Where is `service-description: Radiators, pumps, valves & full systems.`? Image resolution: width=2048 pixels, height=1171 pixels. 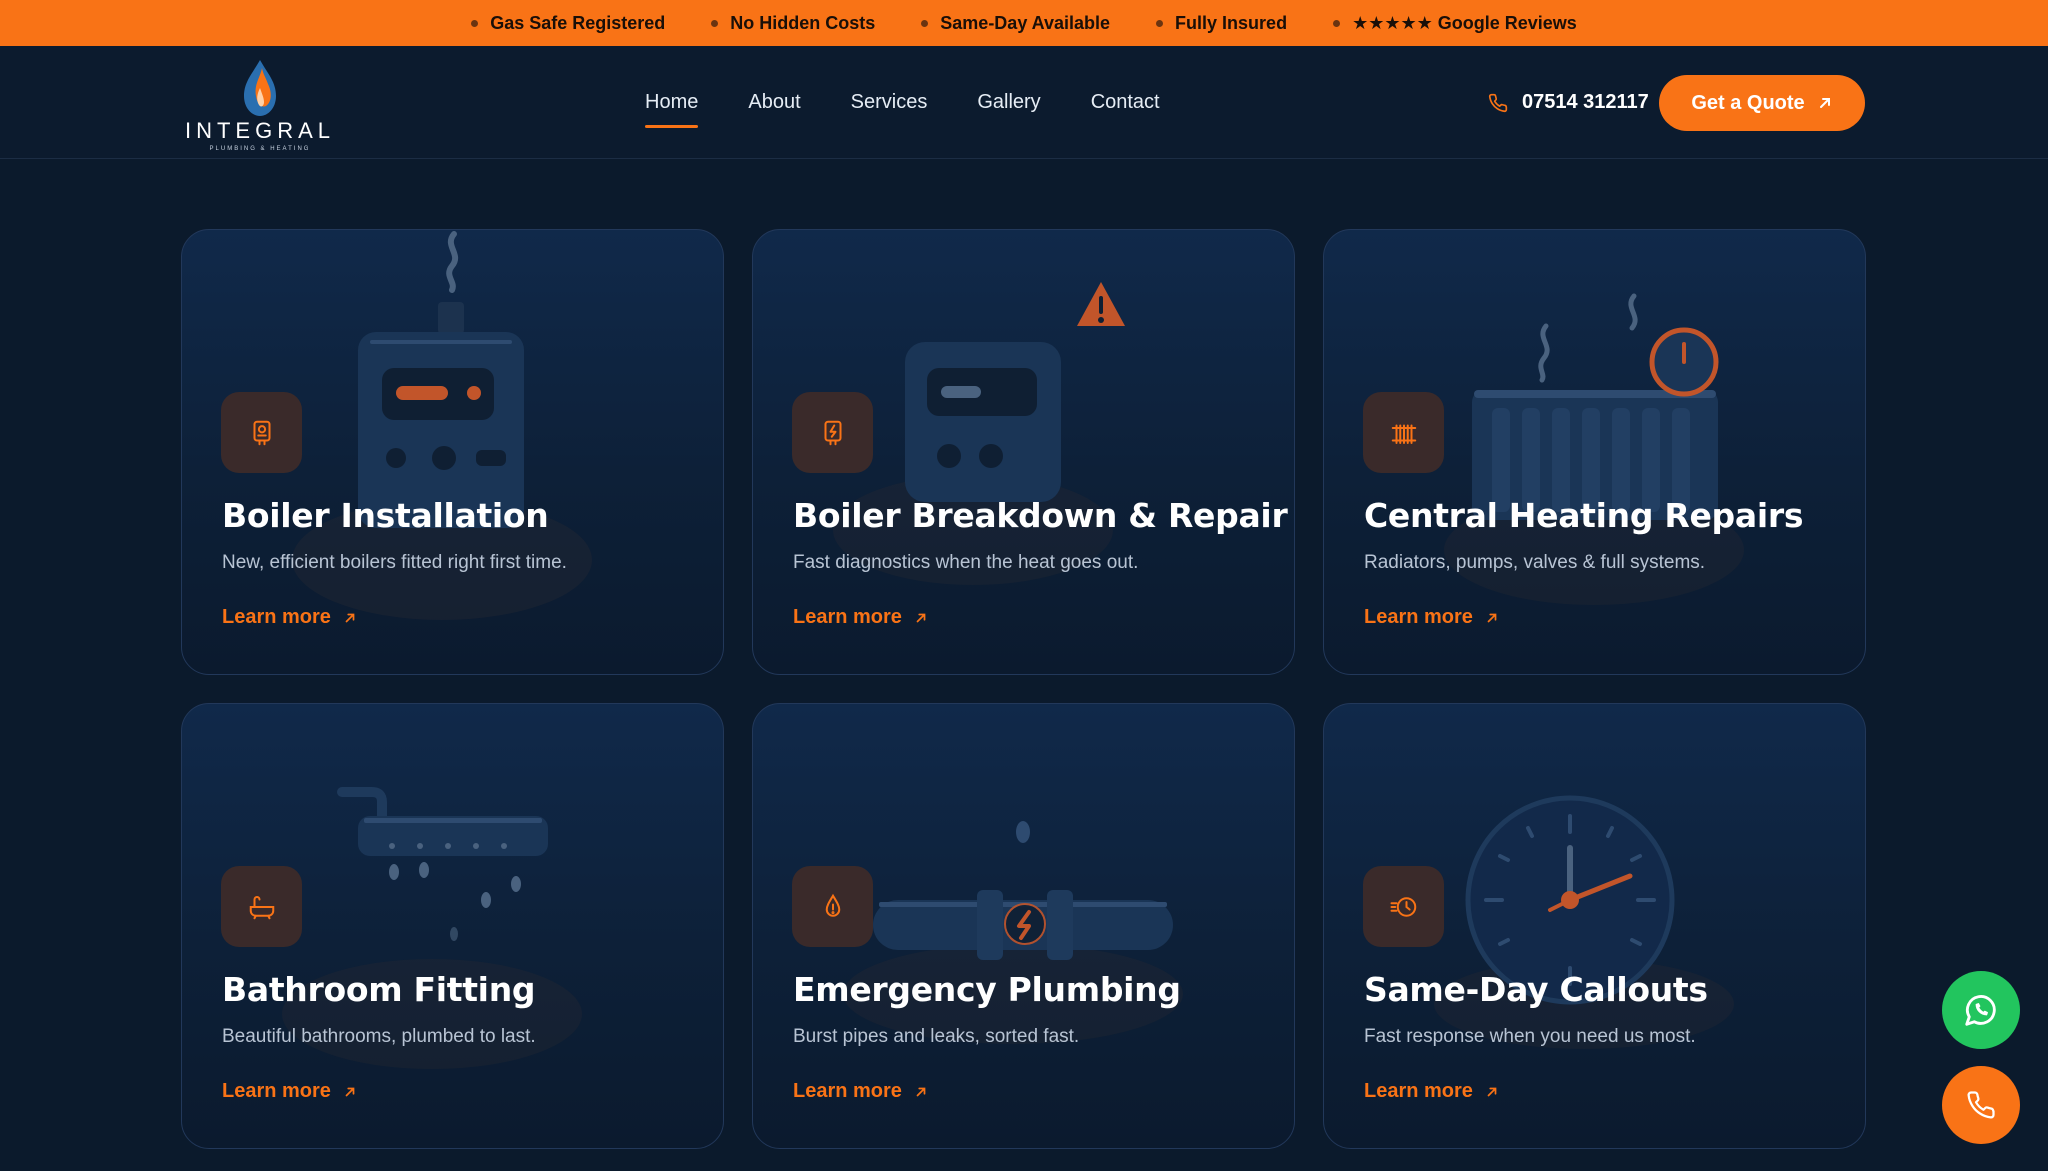 service-description: Radiators, pumps, valves & full systems. is located at coordinates (1535, 562).